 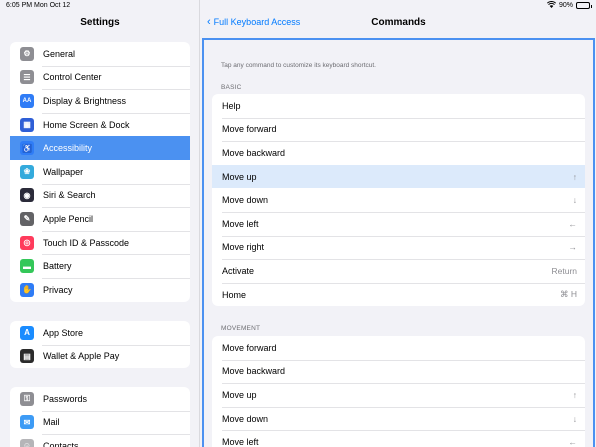 I want to click on sidebar-item-label: Mail, so click(x=51, y=422).